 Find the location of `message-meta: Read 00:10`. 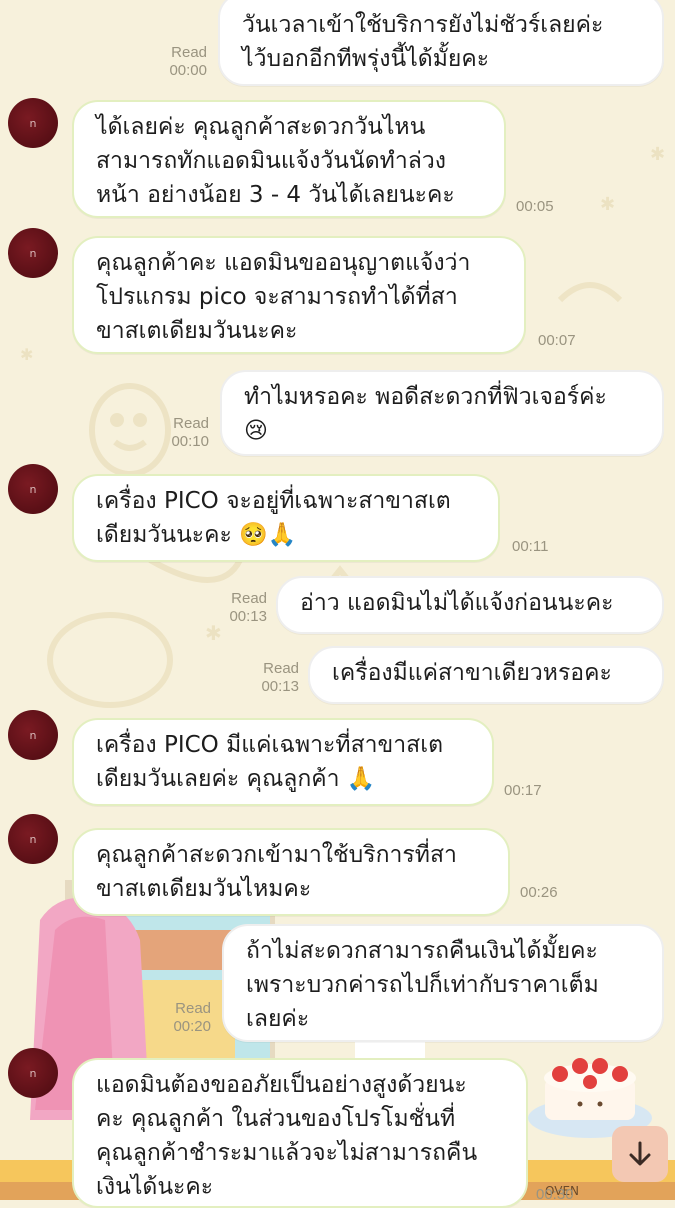

message-meta: Read 00:10 is located at coordinates (190, 433).